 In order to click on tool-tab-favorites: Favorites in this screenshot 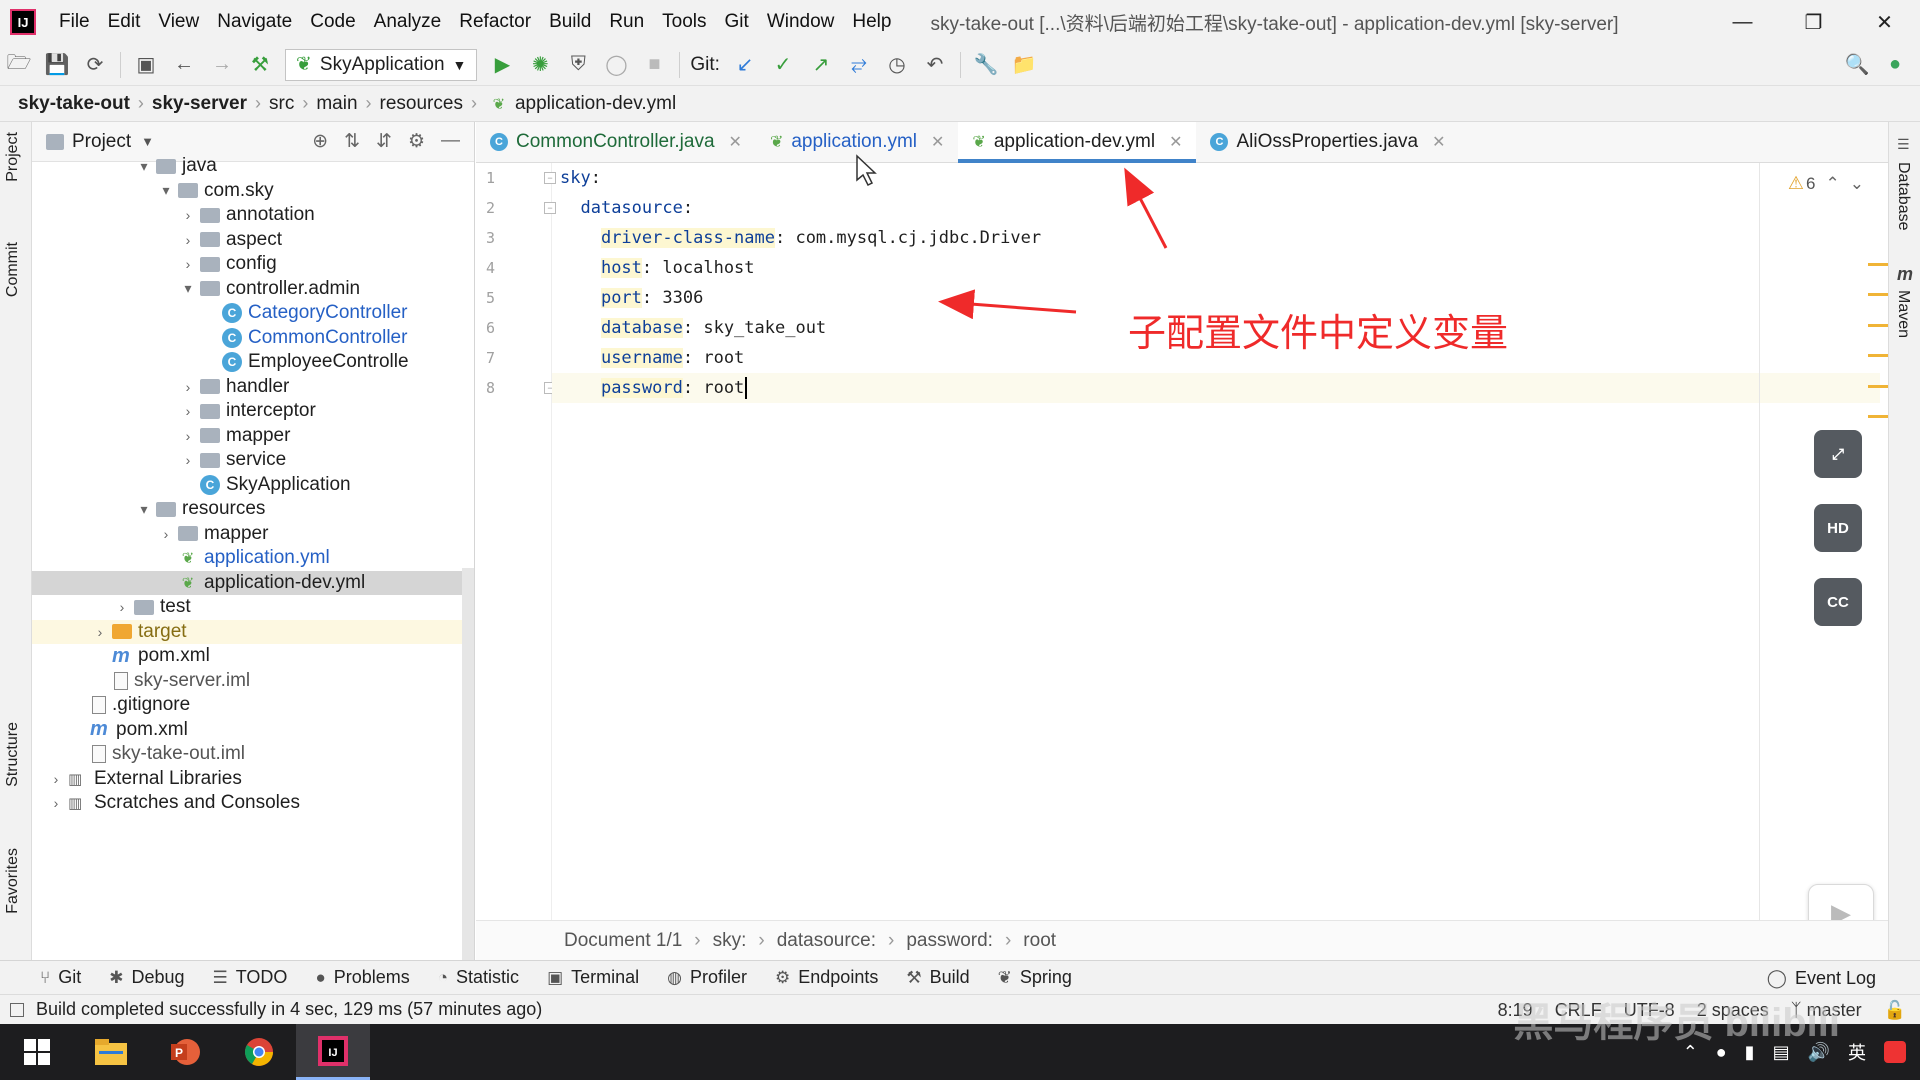, I will do `click(13, 881)`.